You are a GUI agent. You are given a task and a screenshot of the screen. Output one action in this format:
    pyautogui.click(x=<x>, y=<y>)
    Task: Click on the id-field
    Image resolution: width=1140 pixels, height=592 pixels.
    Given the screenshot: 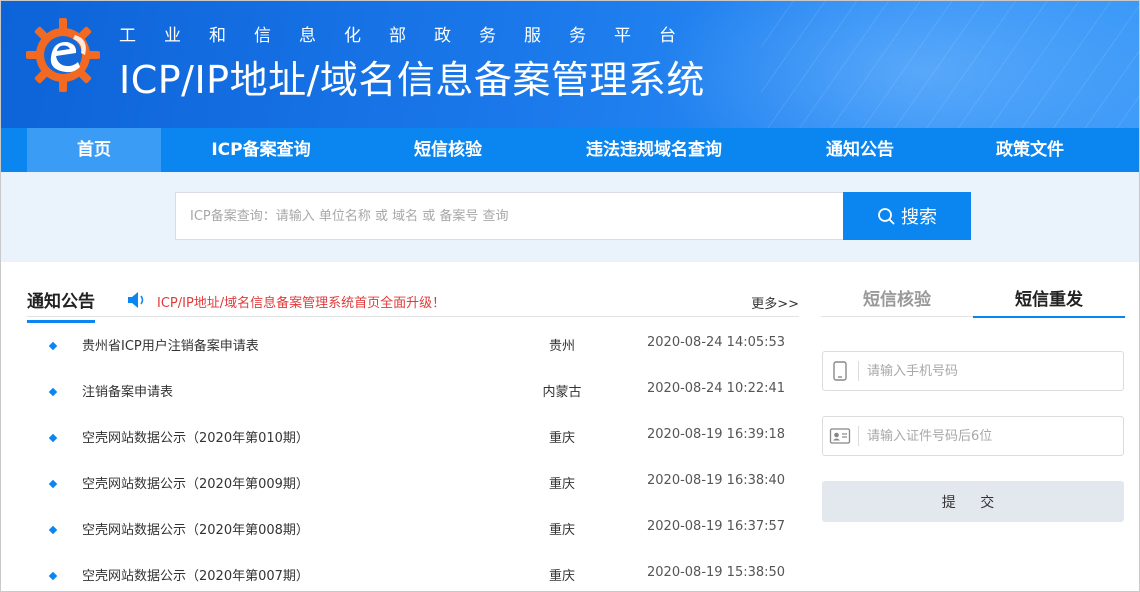 What is the action you would take?
    pyautogui.click(x=973, y=436)
    